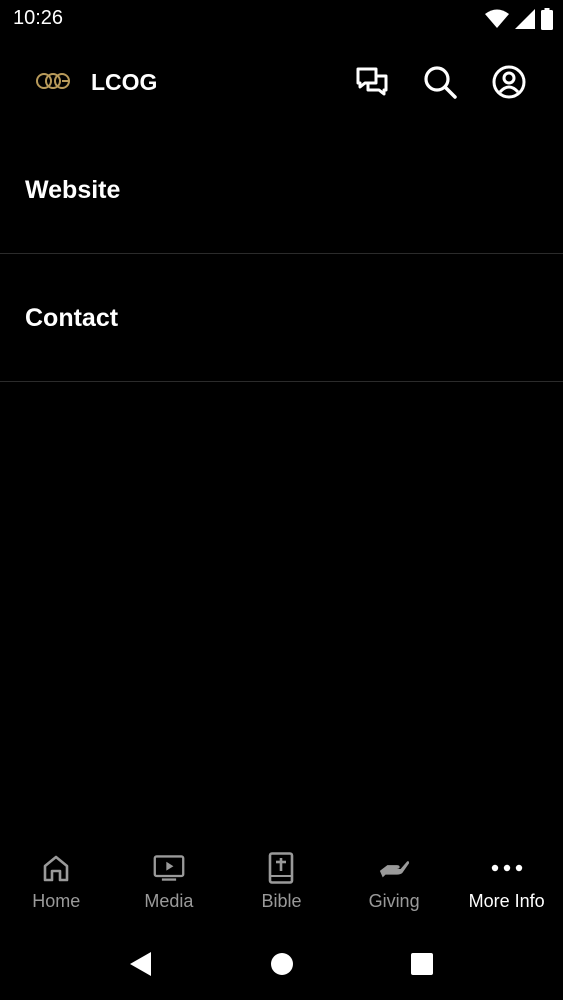 Image resolution: width=563 pixels, height=1000 pixels. Describe the element at coordinates (281, 190) in the screenshot. I see `menu-item-website: Website` at that location.